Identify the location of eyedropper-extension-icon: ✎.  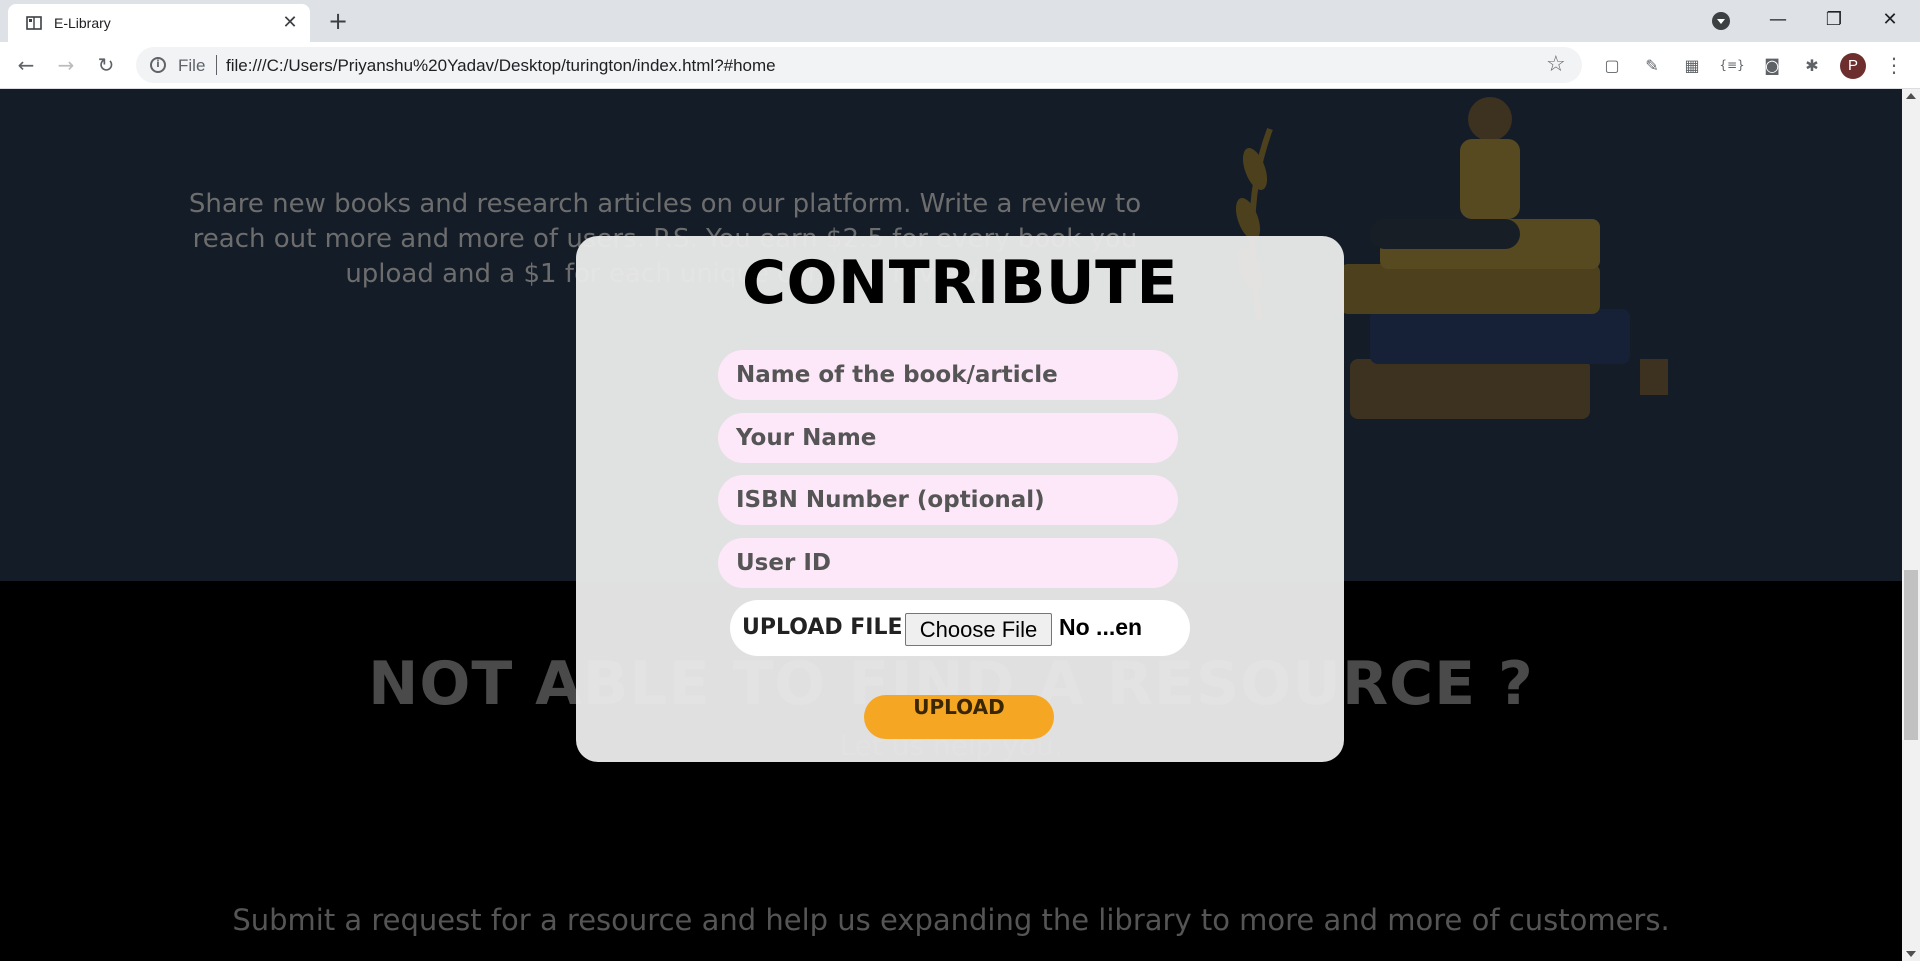
(1652, 65).